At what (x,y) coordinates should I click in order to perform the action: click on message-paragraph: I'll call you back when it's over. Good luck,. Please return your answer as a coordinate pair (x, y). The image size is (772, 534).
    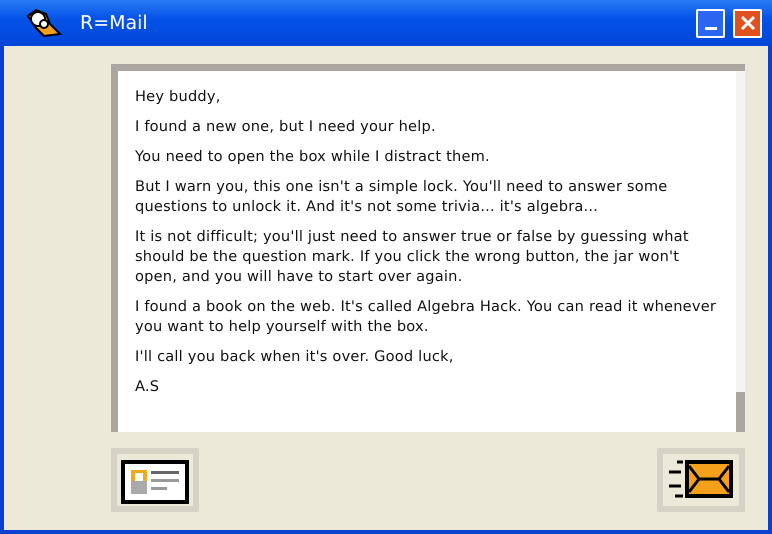
    Looking at the image, I should click on (295, 357).